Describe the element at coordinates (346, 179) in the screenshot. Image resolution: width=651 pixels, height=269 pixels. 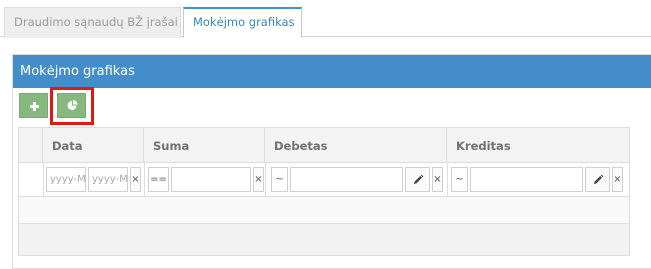
I see `debetas-filter-input` at that location.